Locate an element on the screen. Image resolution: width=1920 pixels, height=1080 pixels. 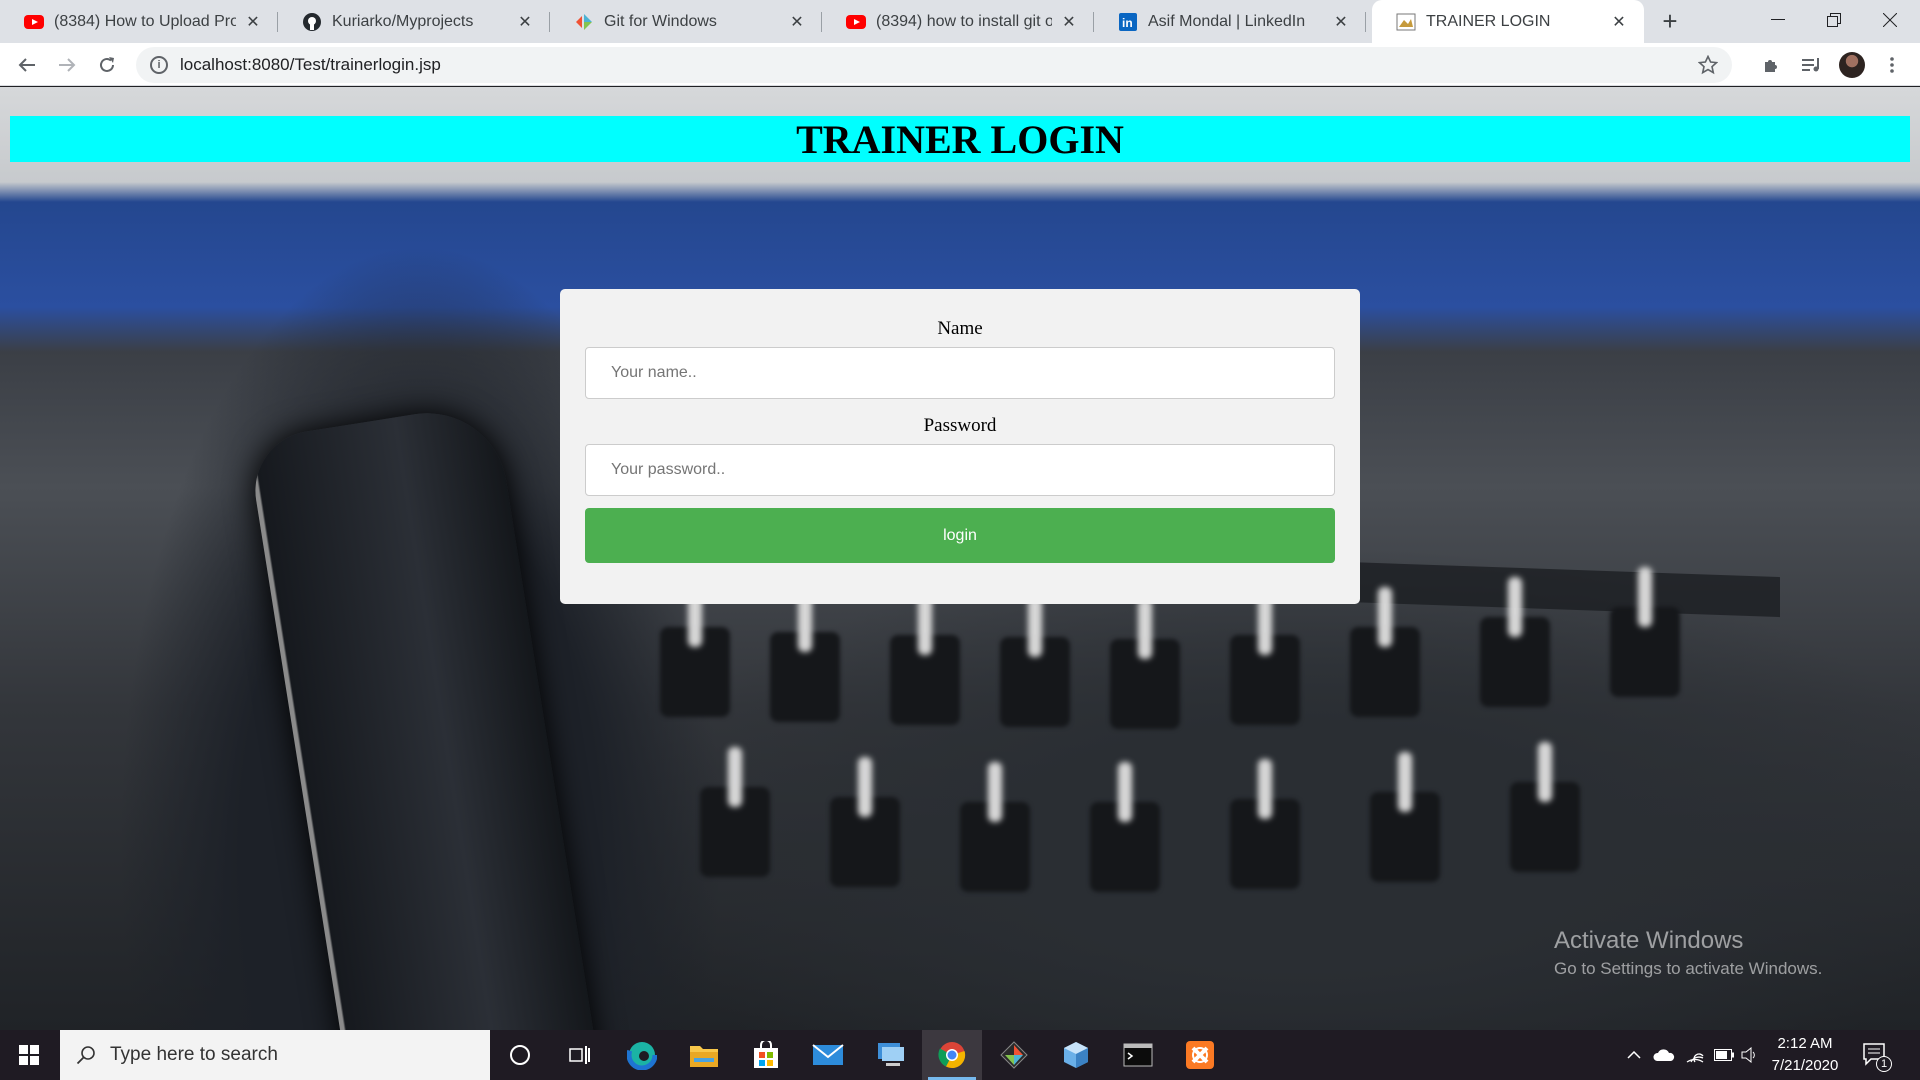
clock-date: 7/21/2020 is located at coordinates (1805, 1065).